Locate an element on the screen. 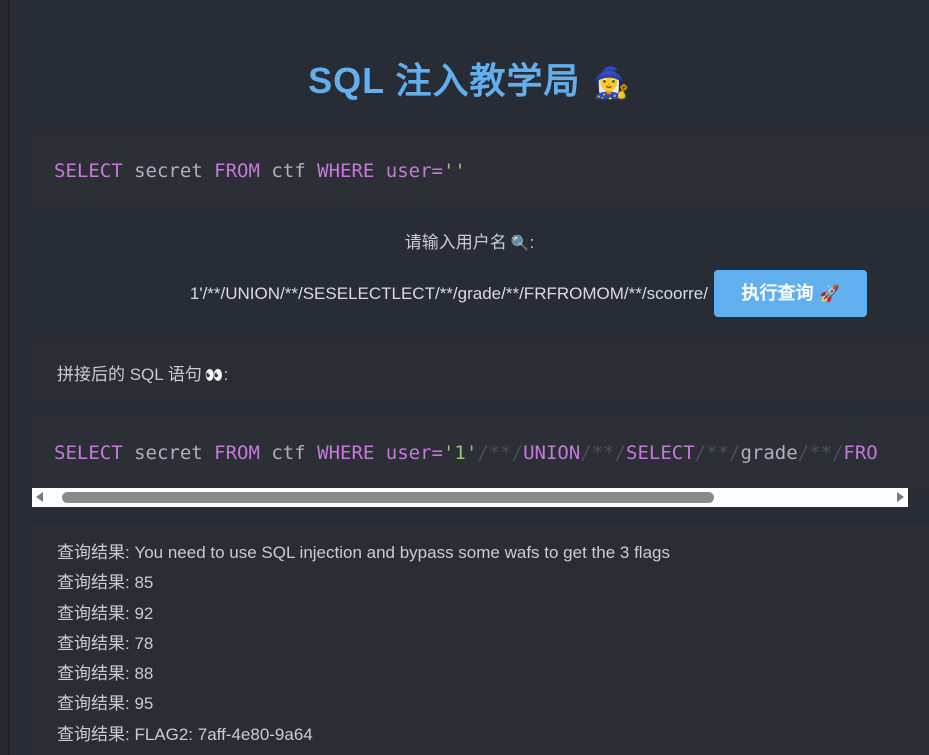 This screenshot has height=755, width=929. eyes-icon: 👀 is located at coordinates (214, 375).